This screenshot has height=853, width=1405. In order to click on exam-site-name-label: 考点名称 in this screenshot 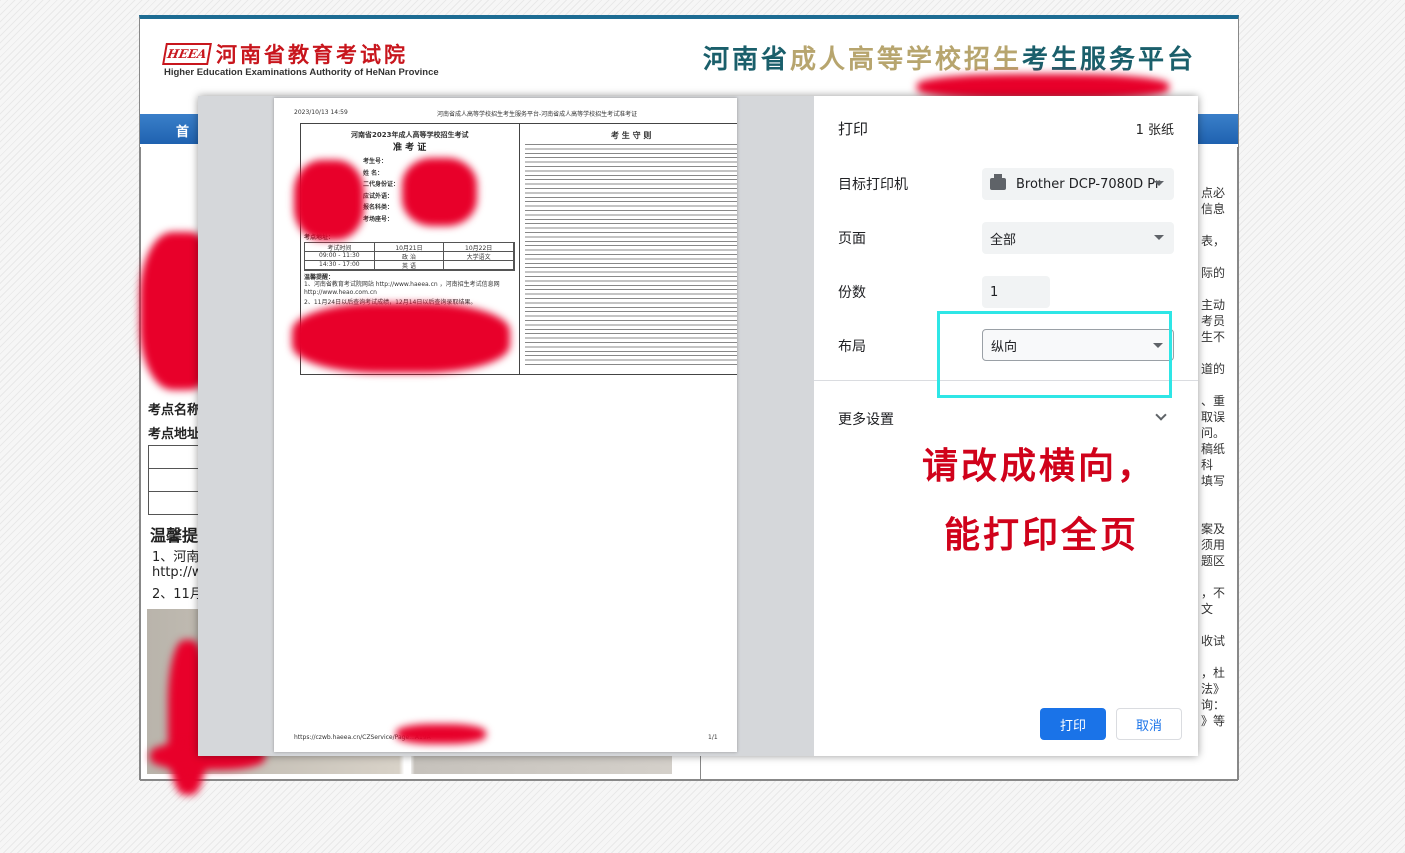, I will do `click(174, 410)`.